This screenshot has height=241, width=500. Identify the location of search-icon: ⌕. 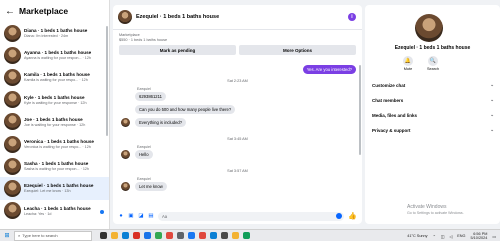
(19, 235).